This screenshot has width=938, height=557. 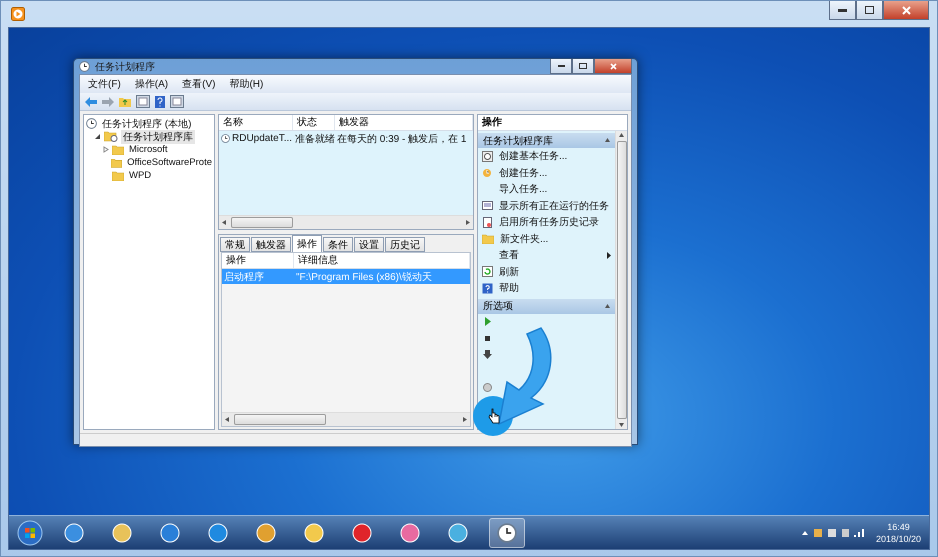 I want to click on section-header: 所选项, so click(x=546, y=306).